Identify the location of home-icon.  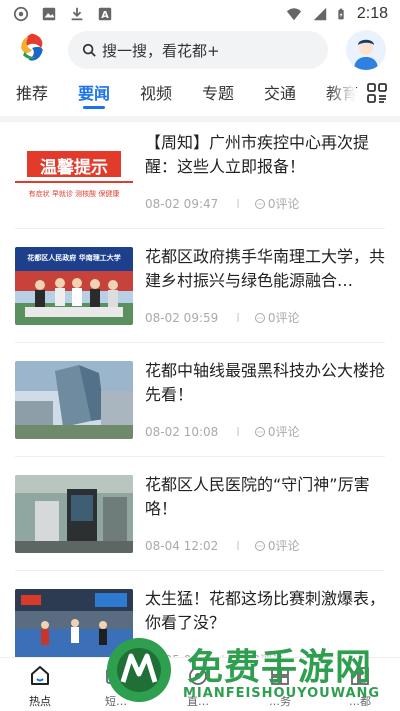
(40, 675).